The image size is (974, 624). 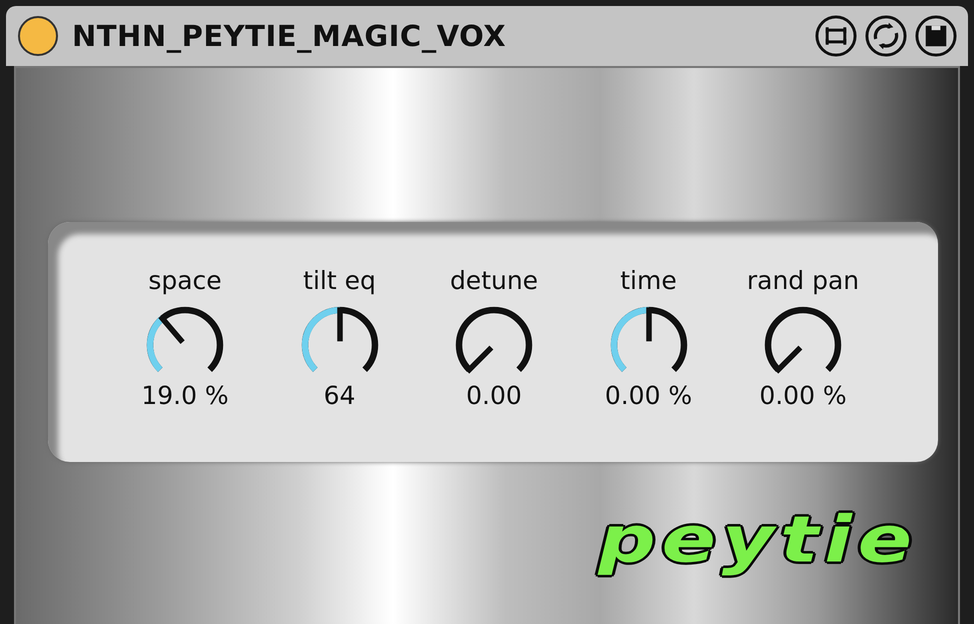 I want to click on knob-value: 19.0 %, so click(x=185, y=395).